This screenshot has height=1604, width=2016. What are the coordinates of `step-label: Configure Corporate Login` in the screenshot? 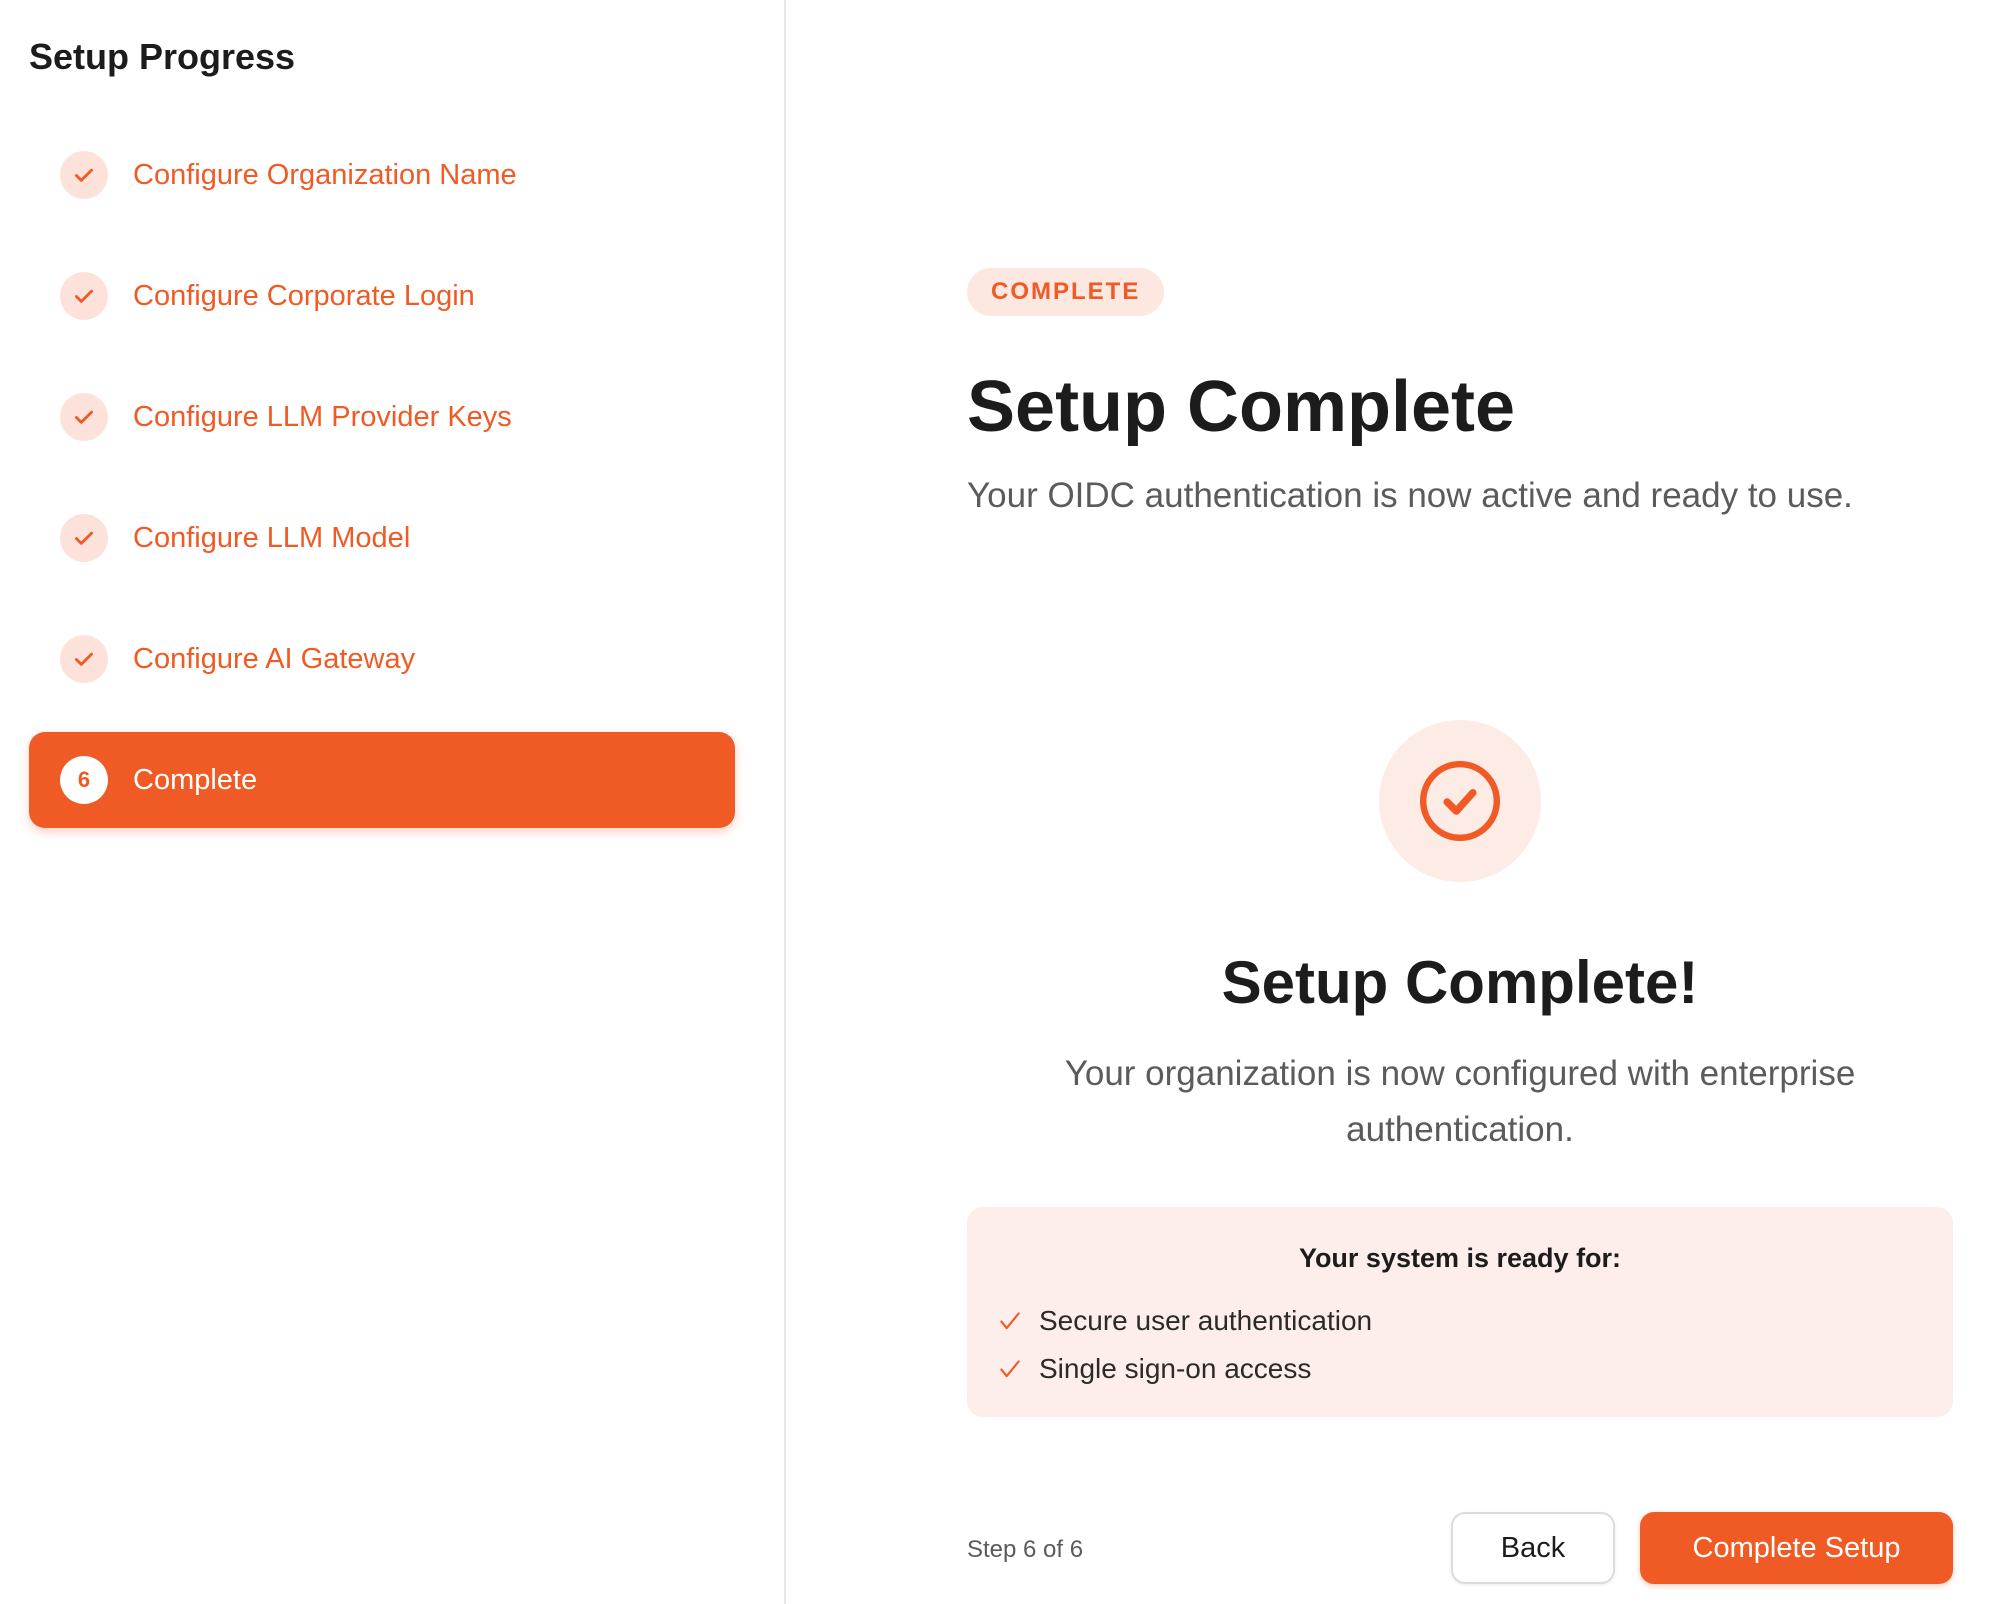 It's located at (304, 295).